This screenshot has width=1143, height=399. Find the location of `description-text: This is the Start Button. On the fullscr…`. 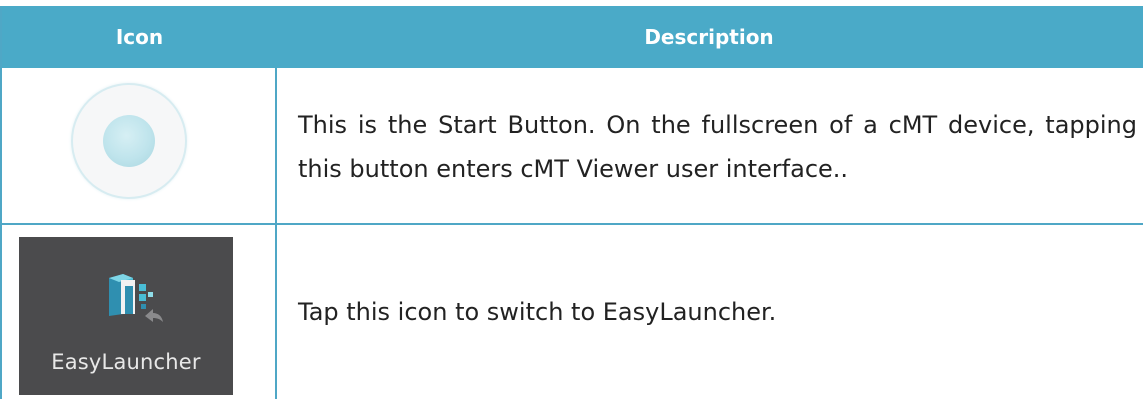

description-text: This is the Start Button. On the fullscr… is located at coordinates (717, 146).